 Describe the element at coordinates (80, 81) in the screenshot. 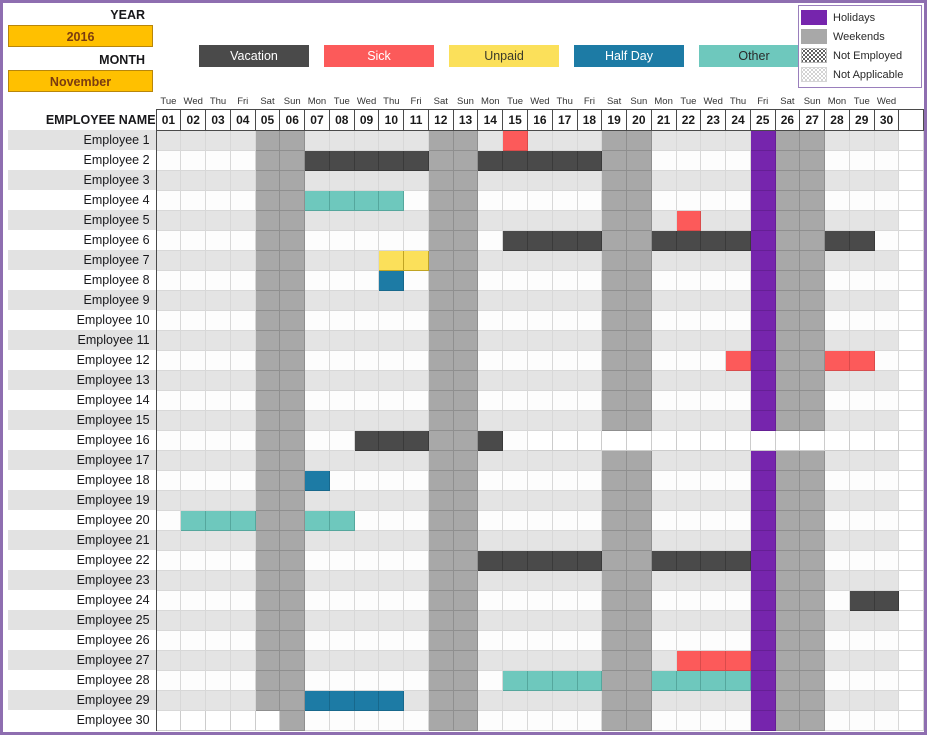

I see `month-value: November` at that location.